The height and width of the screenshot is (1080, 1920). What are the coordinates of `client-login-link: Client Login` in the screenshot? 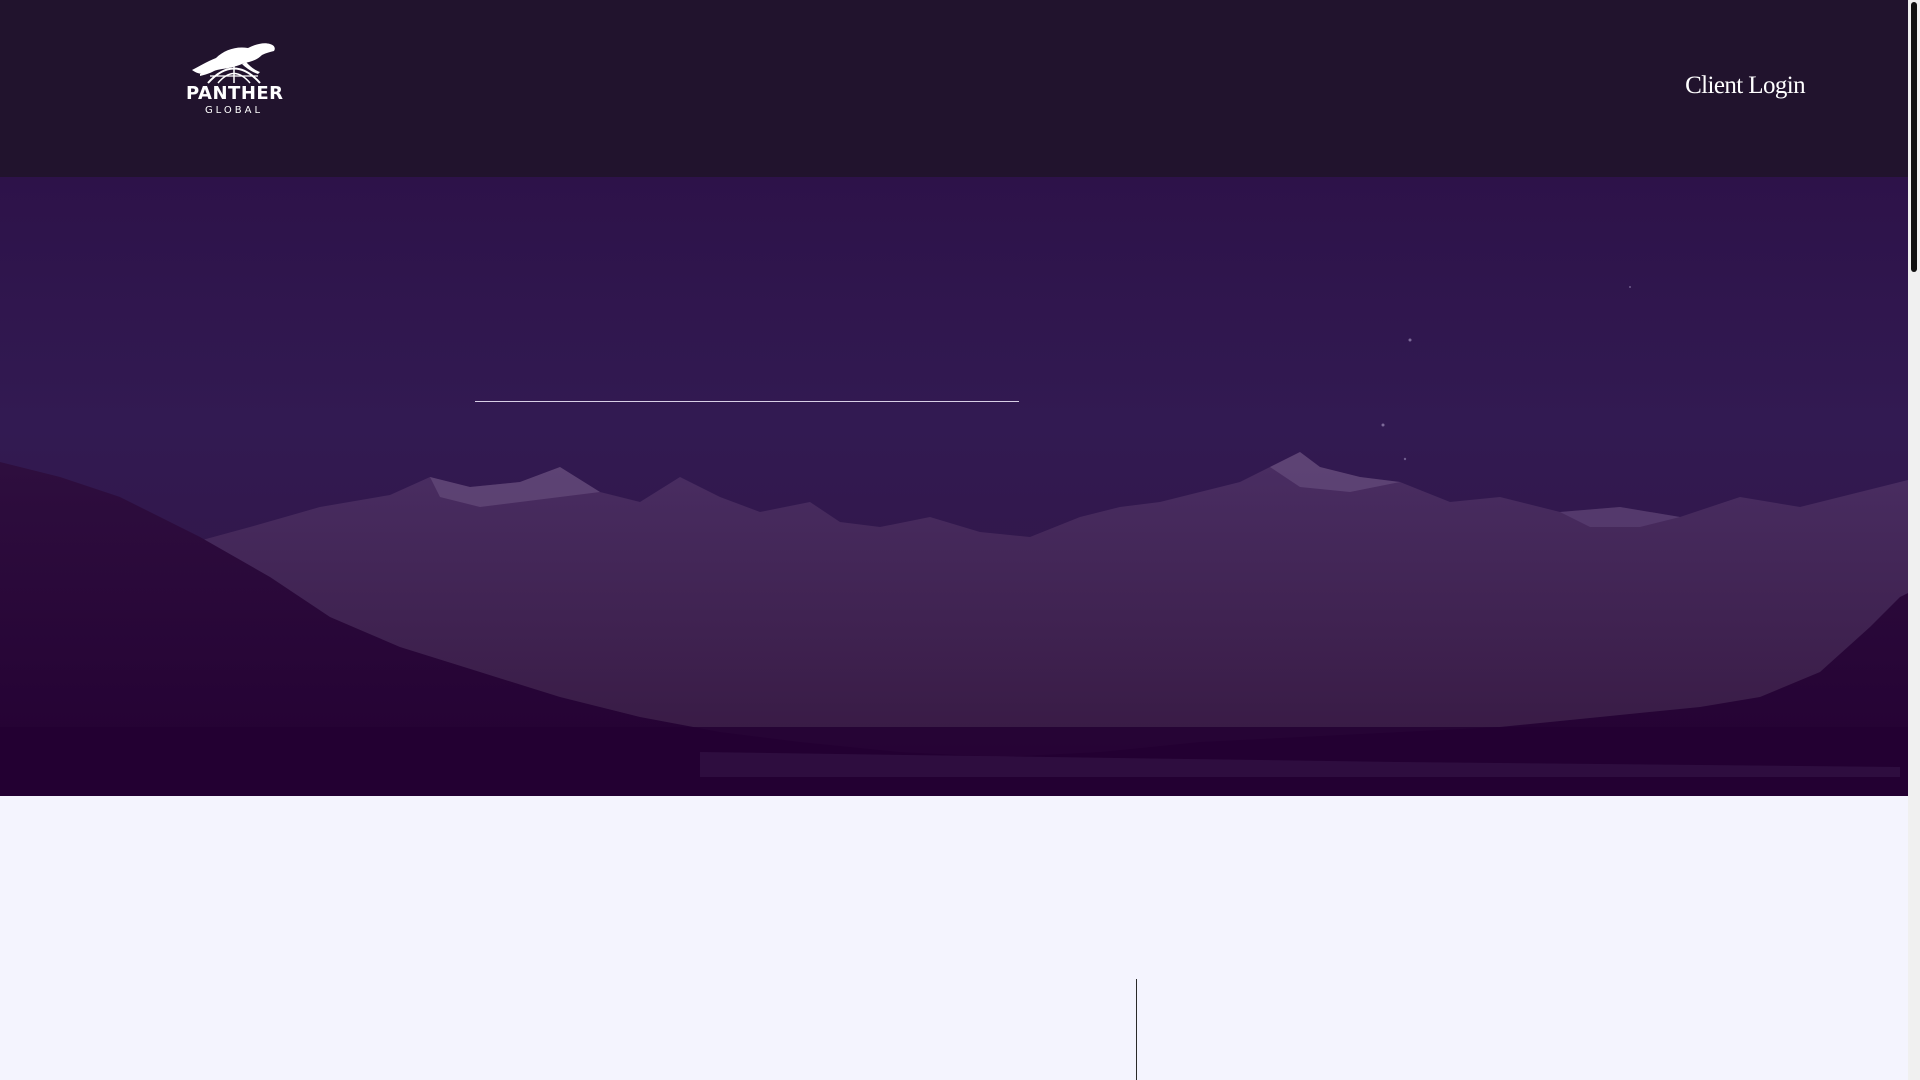 It's located at (1745, 86).